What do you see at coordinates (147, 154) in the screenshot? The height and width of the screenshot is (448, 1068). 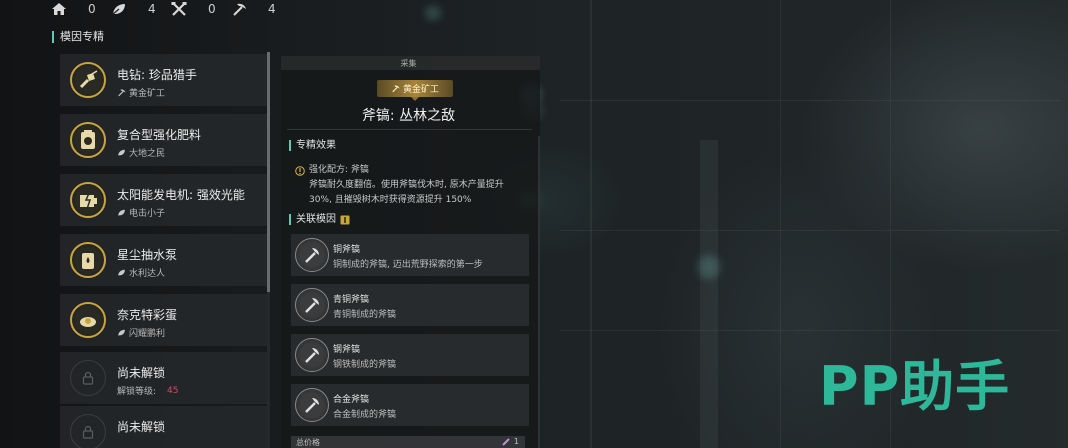 I see `list-item-sub-label: 大地之民` at bounding box center [147, 154].